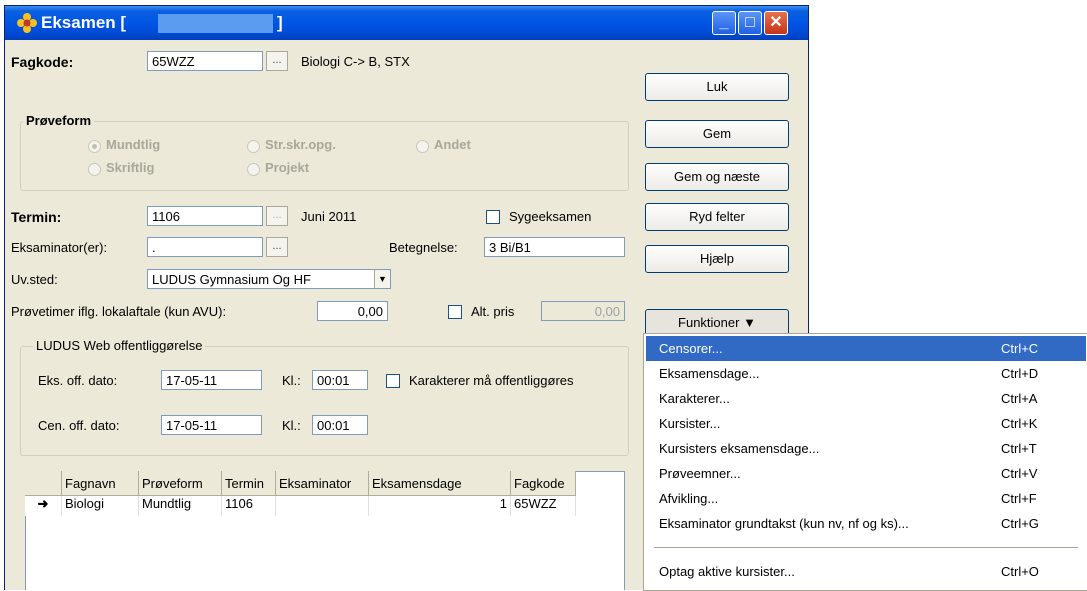  Describe the element at coordinates (205, 216) in the screenshot. I see `termin-field: 1106` at that location.